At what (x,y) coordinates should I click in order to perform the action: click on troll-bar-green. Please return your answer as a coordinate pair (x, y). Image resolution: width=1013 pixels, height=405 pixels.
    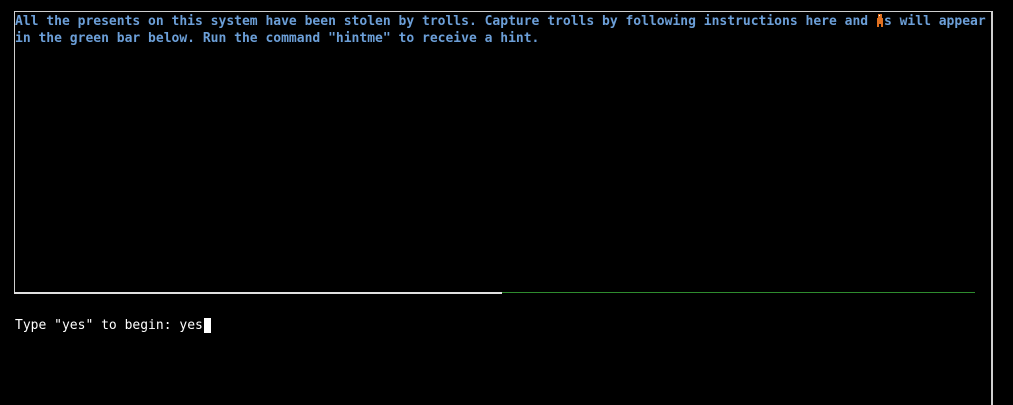
    Looking at the image, I should click on (738, 292).